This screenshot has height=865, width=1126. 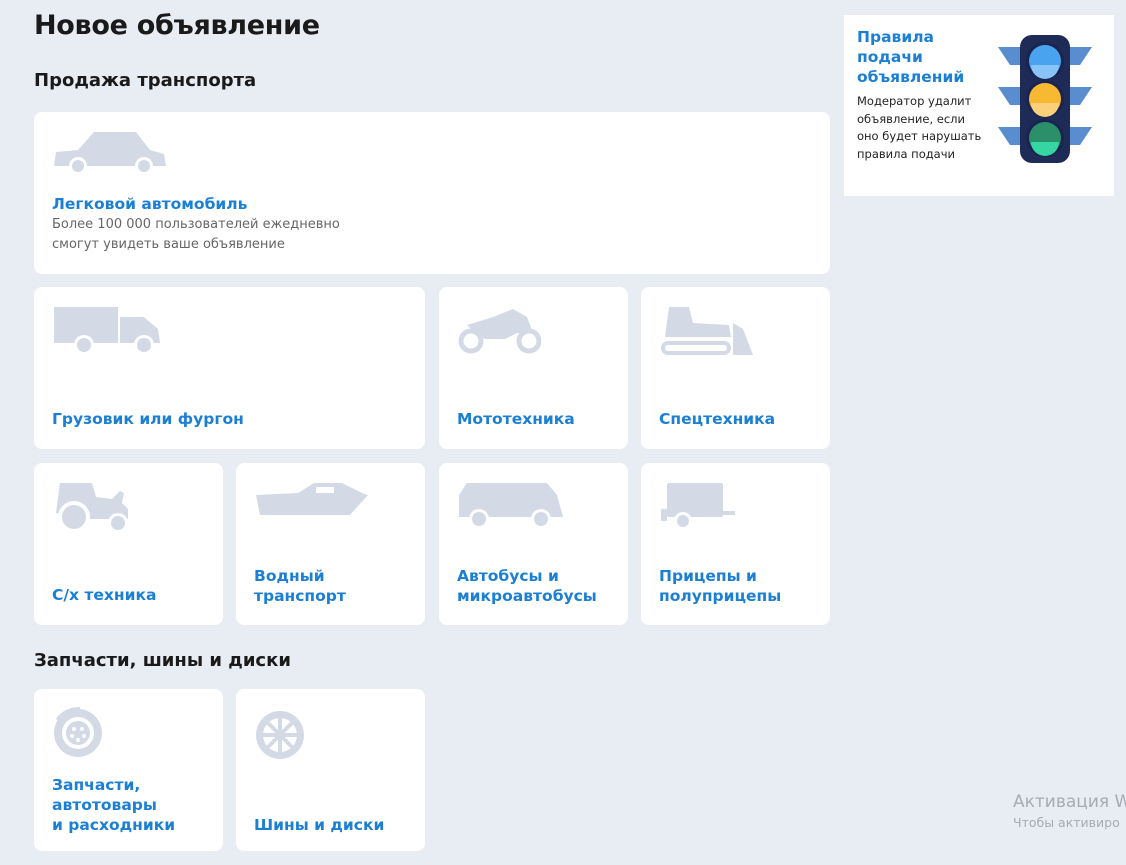 What do you see at coordinates (720, 586) in the screenshot?
I see `category-title: Прицепы и полуприцепы` at bounding box center [720, 586].